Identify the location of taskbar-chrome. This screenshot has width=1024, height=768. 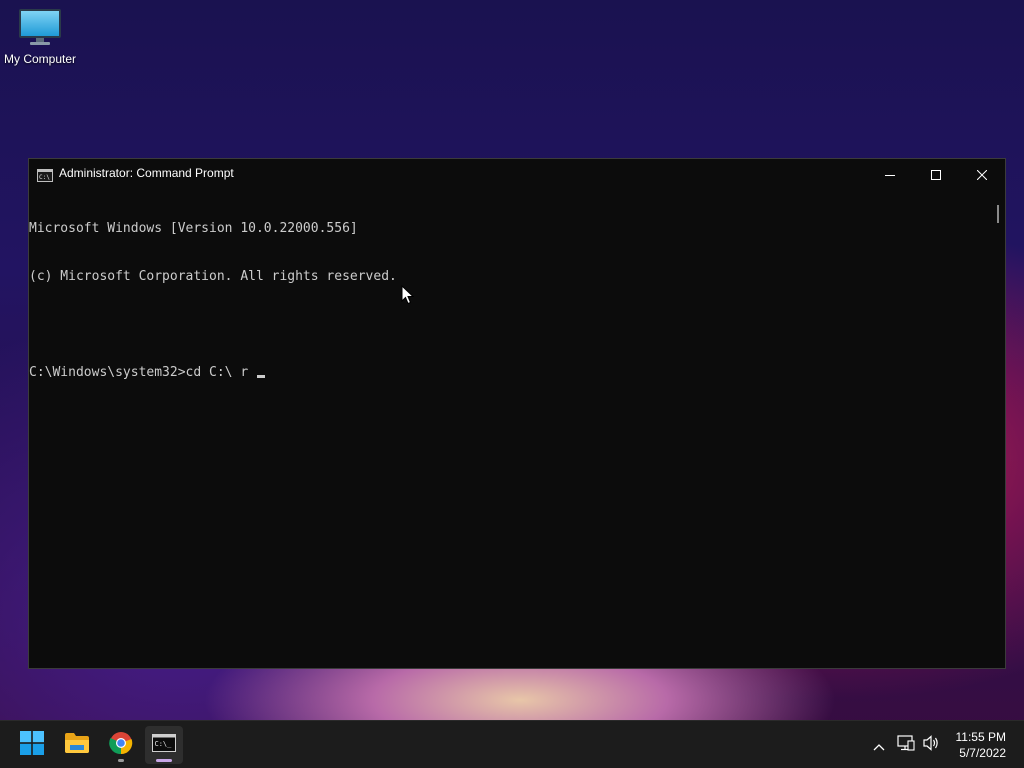
(121, 745).